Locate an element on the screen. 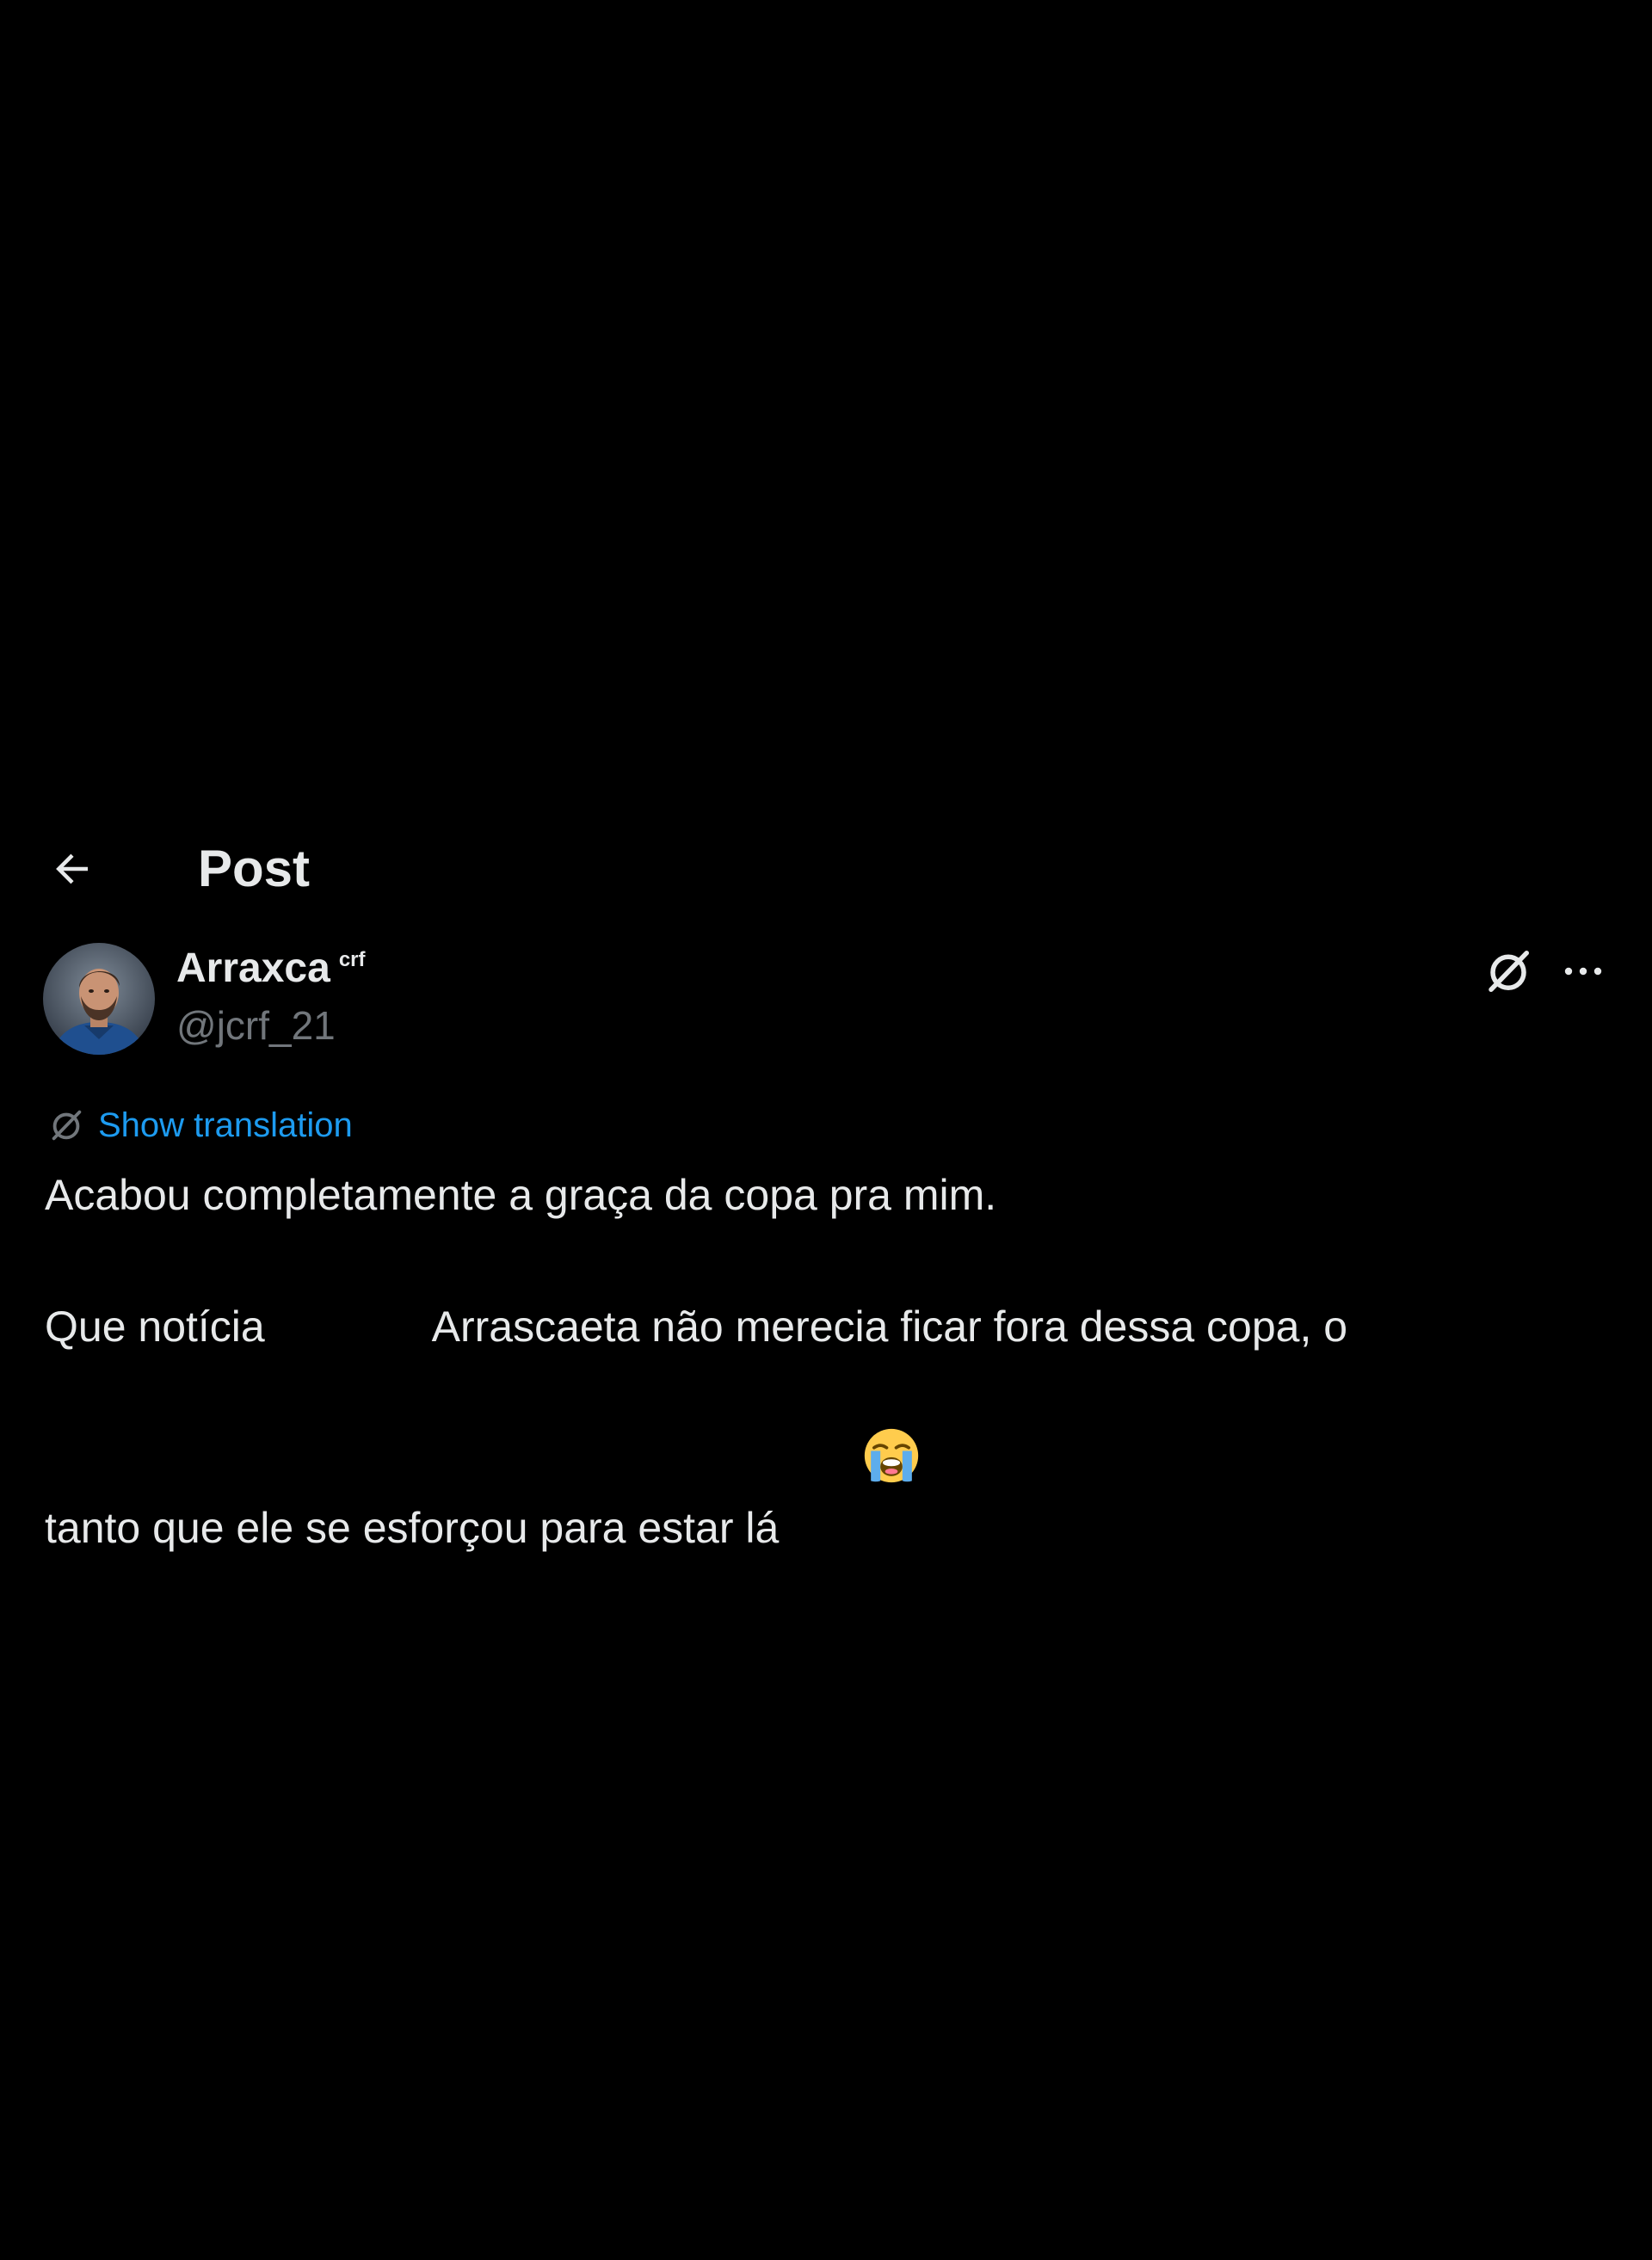 The height and width of the screenshot is (2260, 1652). translation-row: Show translation is located at coordinates (199, 1125).